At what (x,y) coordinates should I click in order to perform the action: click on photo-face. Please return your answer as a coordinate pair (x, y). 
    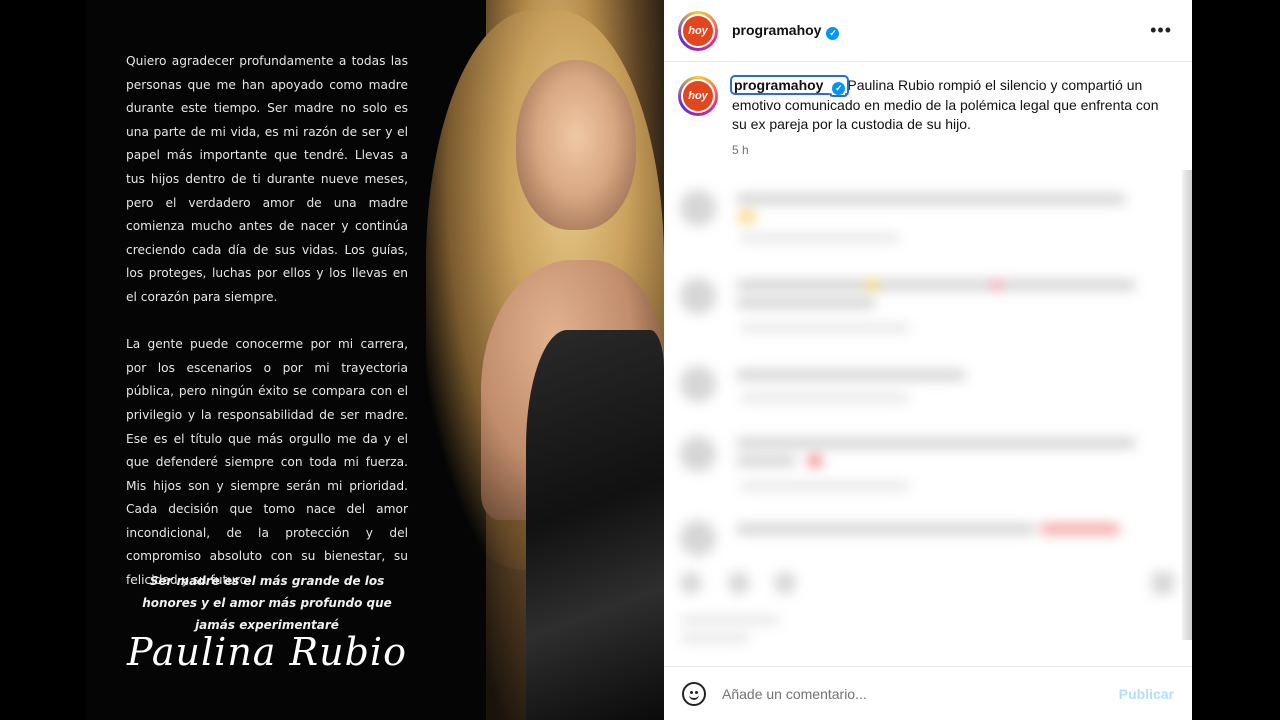
    Looking at the image, I should click on (576, 145).